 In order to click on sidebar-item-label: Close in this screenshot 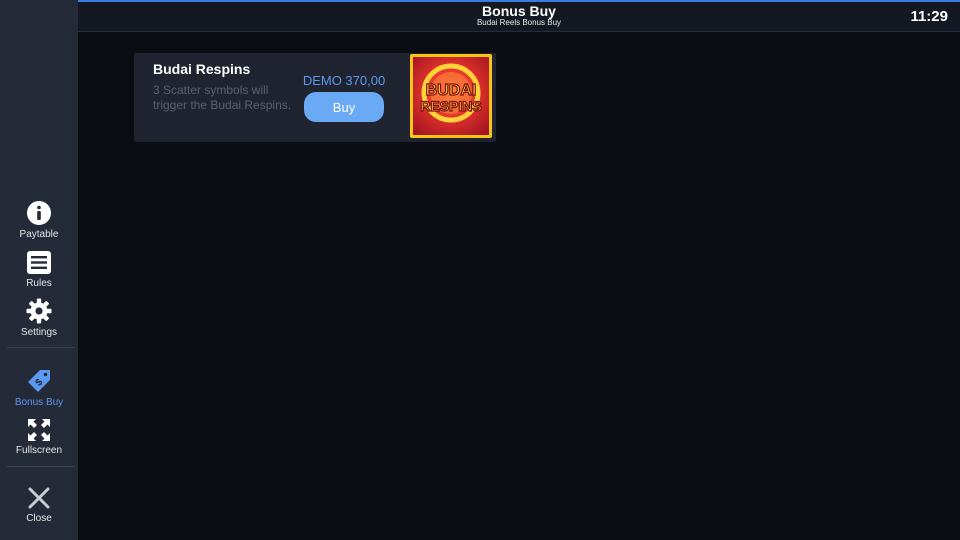, I will do `click(39, 518)`.